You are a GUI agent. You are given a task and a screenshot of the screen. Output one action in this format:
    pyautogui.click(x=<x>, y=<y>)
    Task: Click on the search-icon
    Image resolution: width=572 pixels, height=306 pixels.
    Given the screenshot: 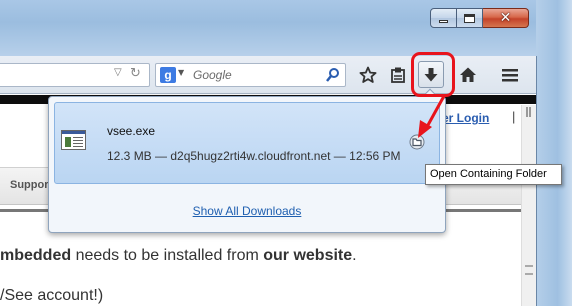 What is the action you would take?
    pyautogui.click(x=333, y=75)
    